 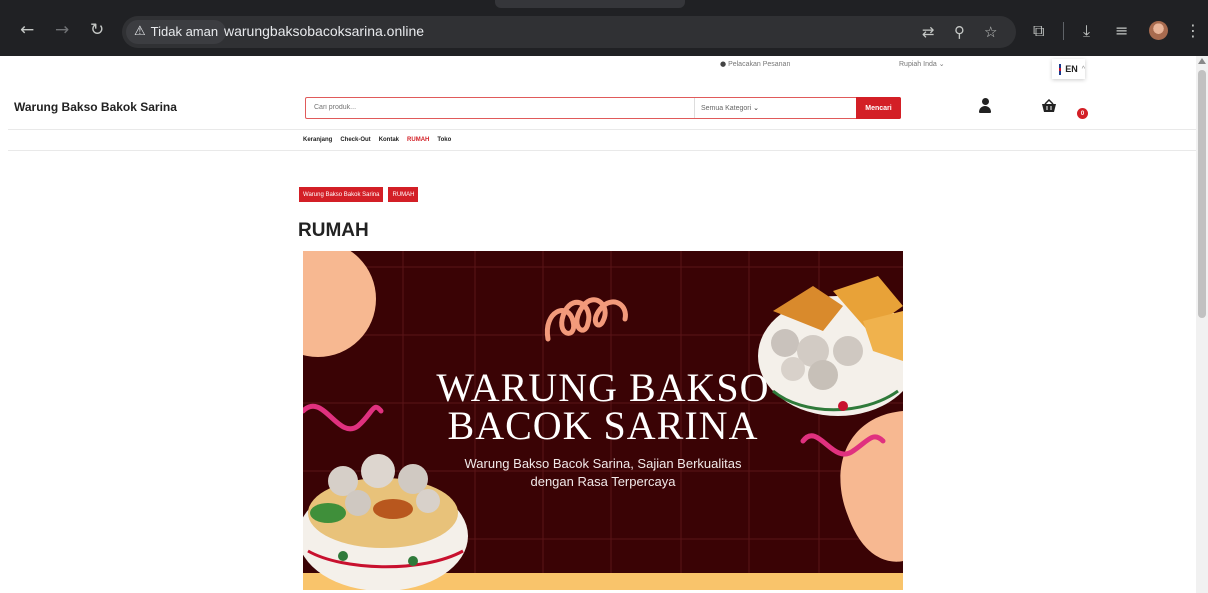 What do you see at coordinates (1083, 69) in the screenshot?
I see `chevron-up-icon: ^` at bounding box center [1083, 69].